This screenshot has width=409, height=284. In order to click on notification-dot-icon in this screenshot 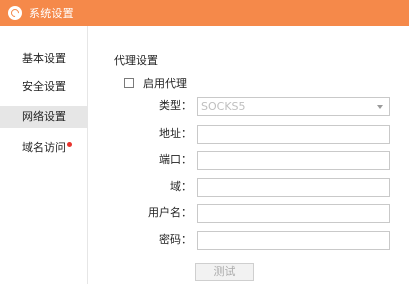, I will do `click(69, 144)`.